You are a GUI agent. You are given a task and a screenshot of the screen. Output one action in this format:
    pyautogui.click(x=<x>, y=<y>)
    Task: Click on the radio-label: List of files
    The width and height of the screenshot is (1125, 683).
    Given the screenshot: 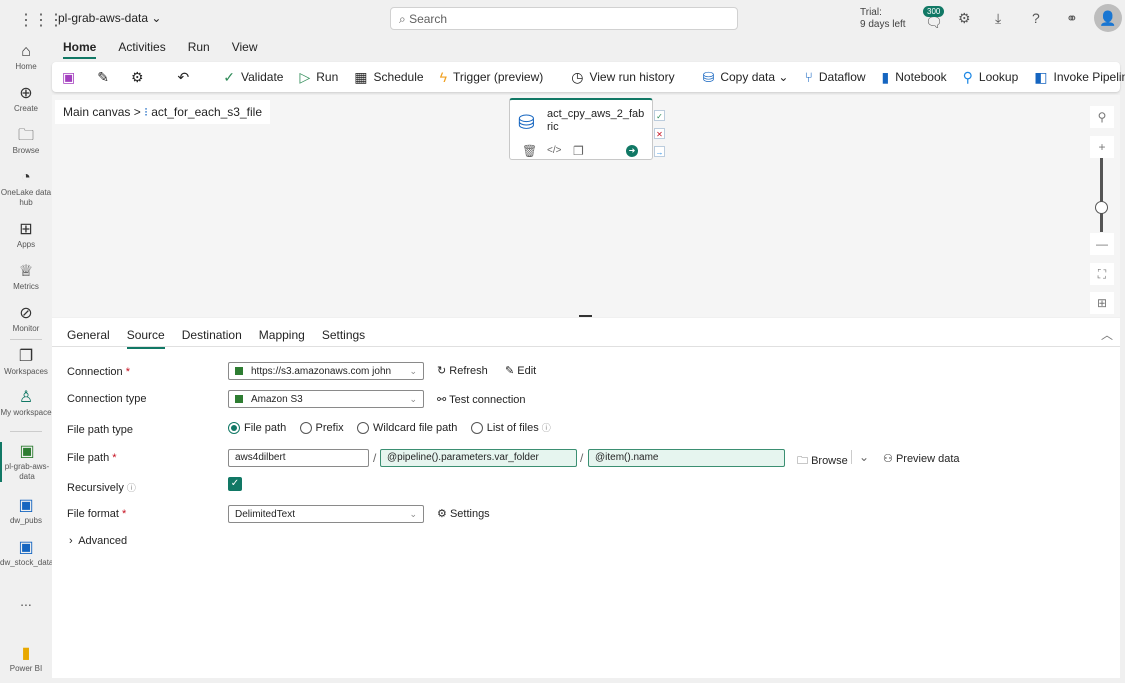 What is the action you would take?
    pyautogui.click(x=512, y=427)
    